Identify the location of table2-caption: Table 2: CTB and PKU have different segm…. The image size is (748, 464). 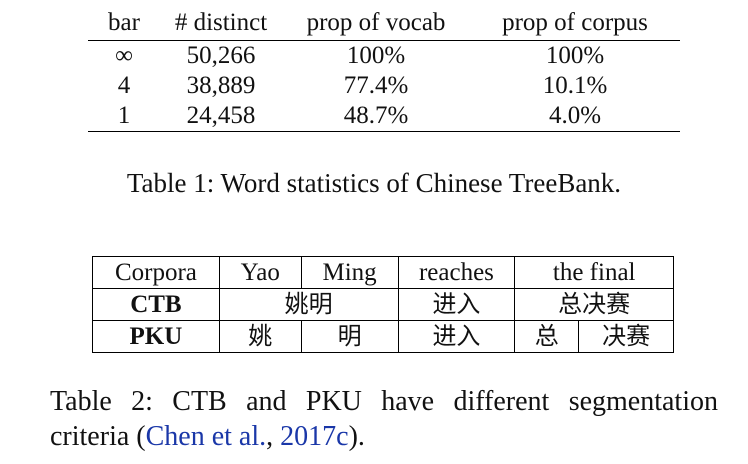
(384, 419).